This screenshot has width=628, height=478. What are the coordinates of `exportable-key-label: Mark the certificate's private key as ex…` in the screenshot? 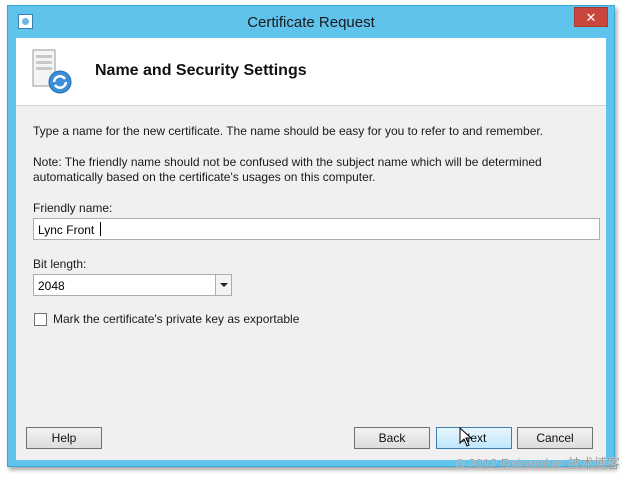 It's located at (176, 319).